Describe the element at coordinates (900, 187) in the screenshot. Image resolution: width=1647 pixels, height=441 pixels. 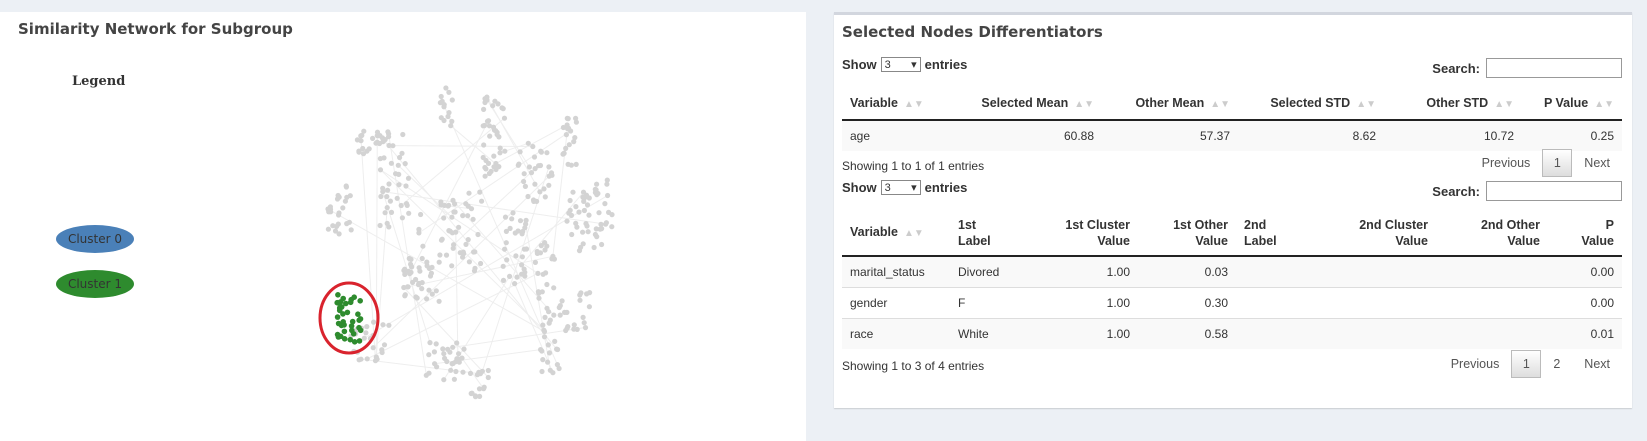
I see `table2-page-length-select: 3 ▾` at that location.